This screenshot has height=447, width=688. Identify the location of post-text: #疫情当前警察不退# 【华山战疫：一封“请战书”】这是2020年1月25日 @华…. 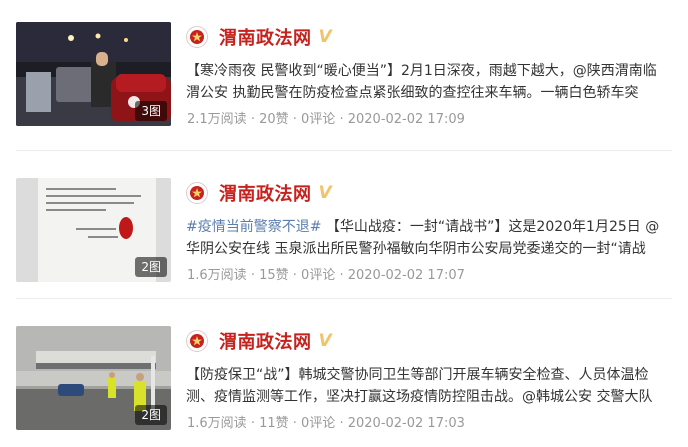
(424, 236).